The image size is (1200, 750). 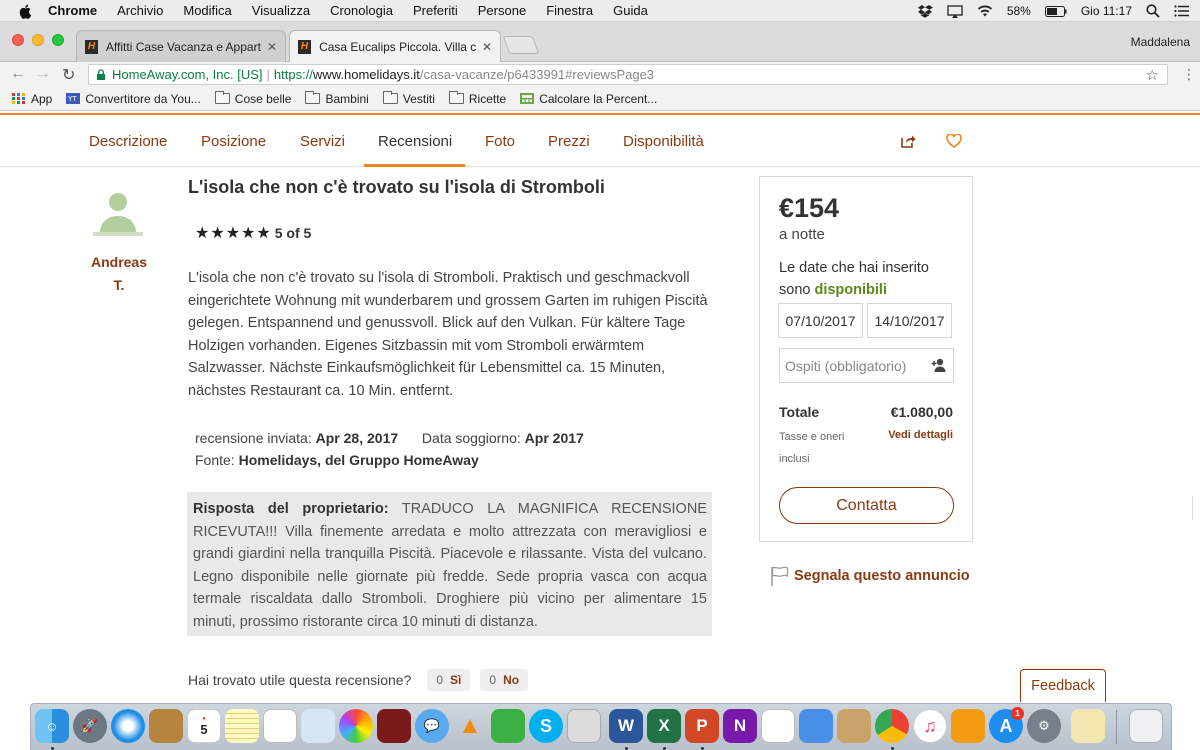 What do you see at coordinates (508, 726) in the screenshot?
I see `facetime-icon` at bounding box center [508, 726].